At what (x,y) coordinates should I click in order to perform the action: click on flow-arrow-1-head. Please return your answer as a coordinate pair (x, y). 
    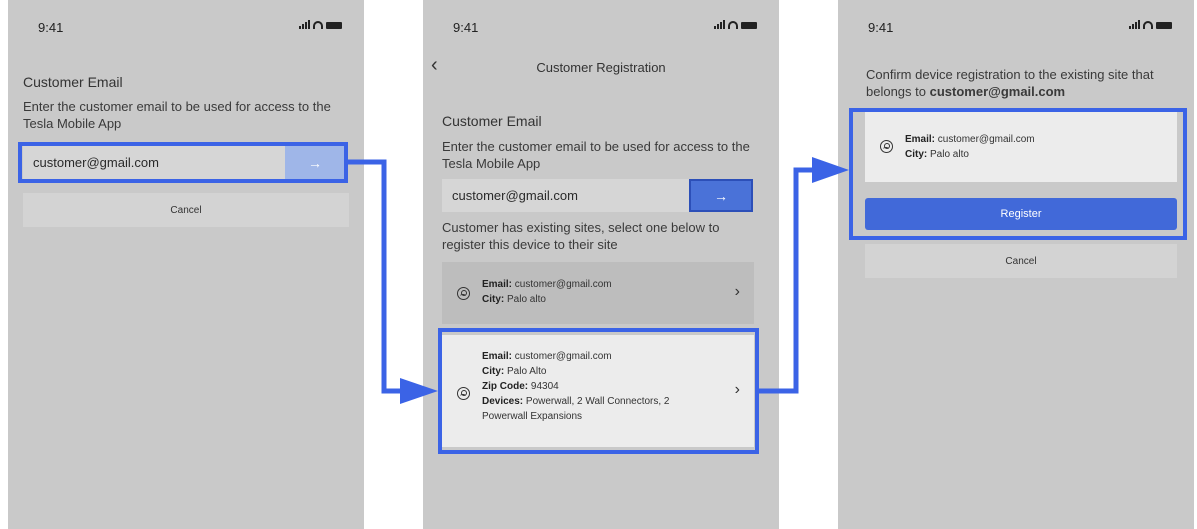
    Looking at the image, I should click on (419, 391).